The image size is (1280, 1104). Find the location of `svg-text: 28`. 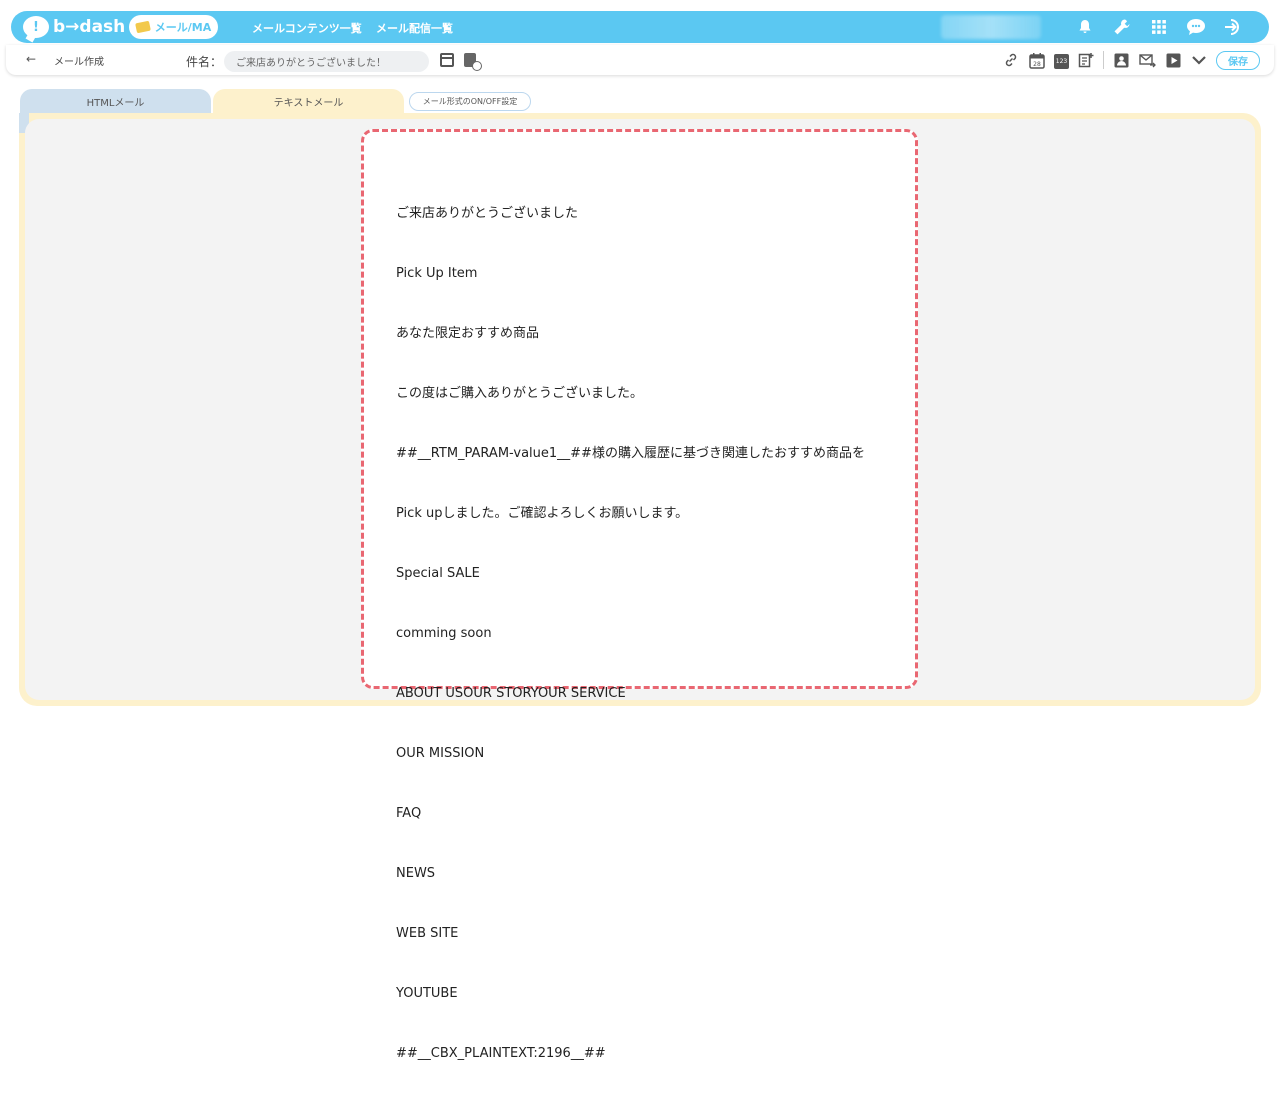

svg-text: 28 is located at coordinates (1037, 64).